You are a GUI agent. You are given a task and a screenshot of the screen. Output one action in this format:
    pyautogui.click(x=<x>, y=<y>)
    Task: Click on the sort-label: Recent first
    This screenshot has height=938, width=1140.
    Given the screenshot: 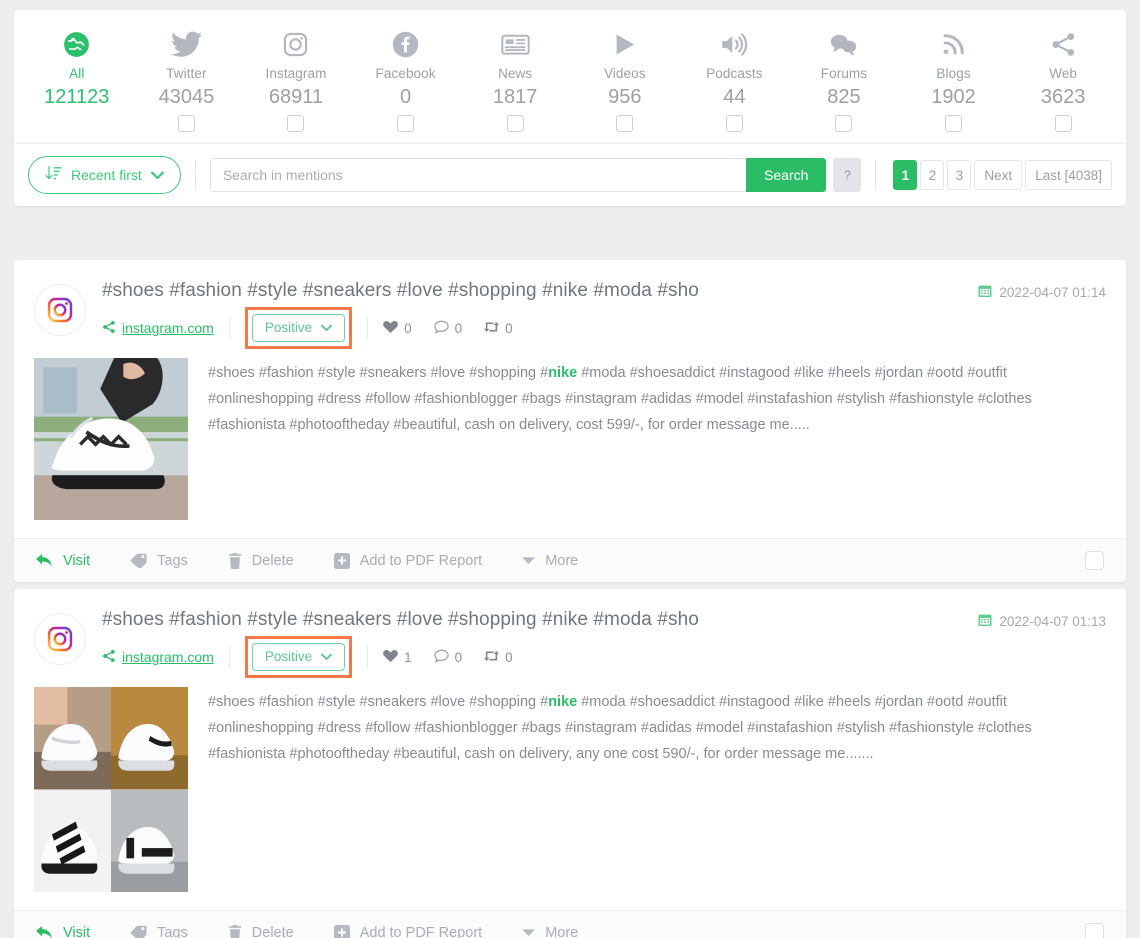 What is the action you would take?
    pyautogui.click(x=106, y=175)
    